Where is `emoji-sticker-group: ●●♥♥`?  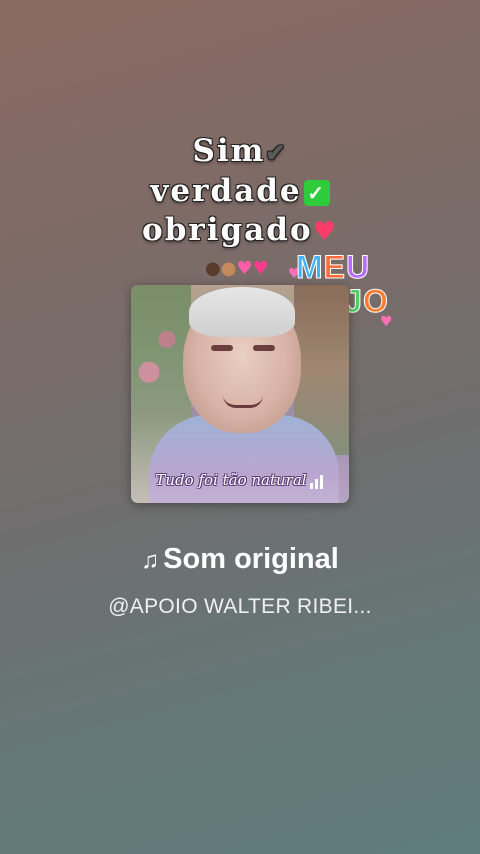 emoji-sticker-group: ●●♥♥ is located at coordinates (237, 268).